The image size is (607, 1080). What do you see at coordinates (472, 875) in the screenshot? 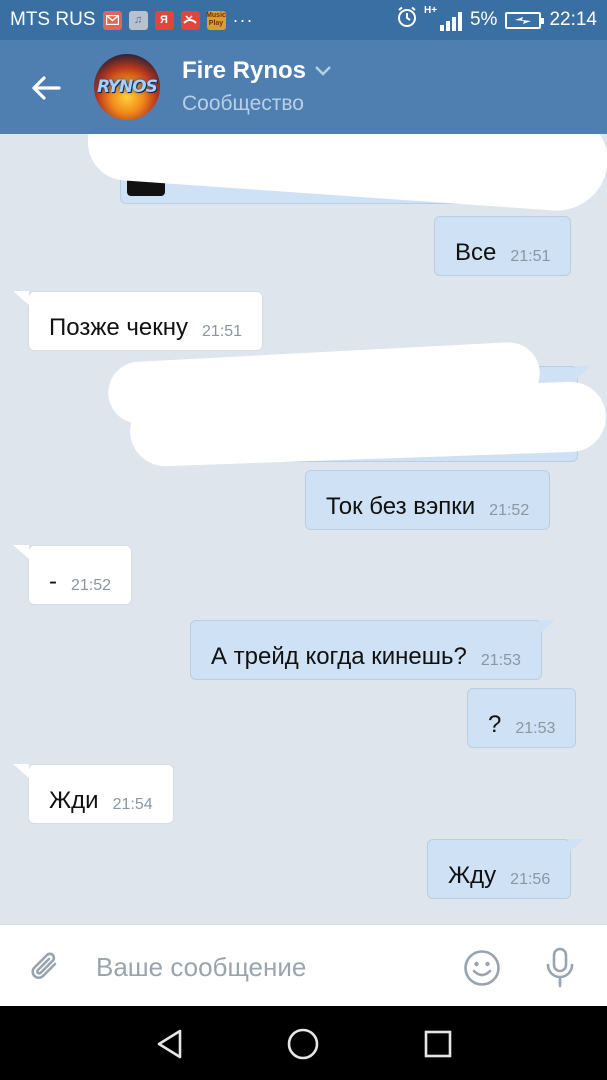
I see `message-text: Жду` at bounding box center [472, 875].